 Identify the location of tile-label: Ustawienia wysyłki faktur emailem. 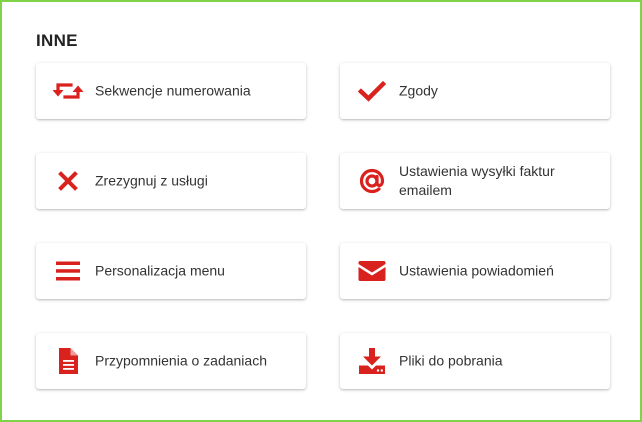
(477, 180).